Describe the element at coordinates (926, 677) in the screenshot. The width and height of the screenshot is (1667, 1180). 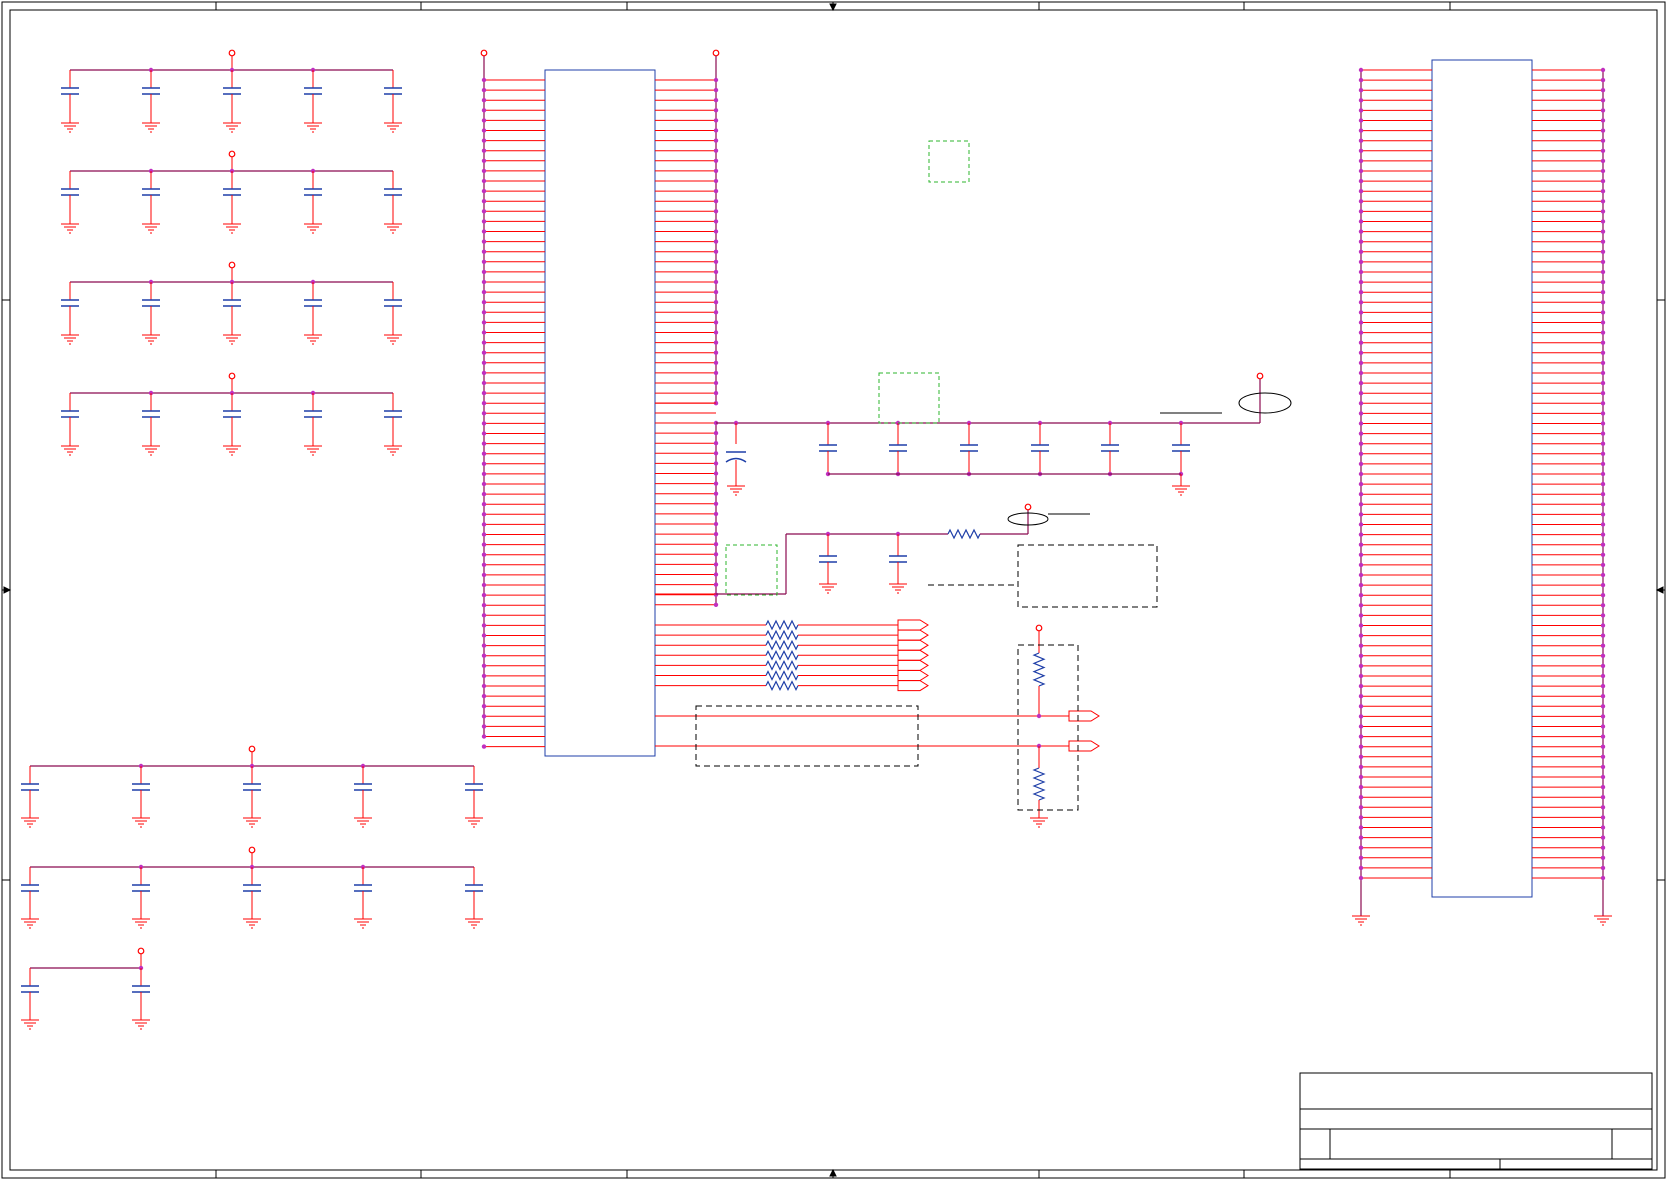
I see `annotation-boxes` at that location.